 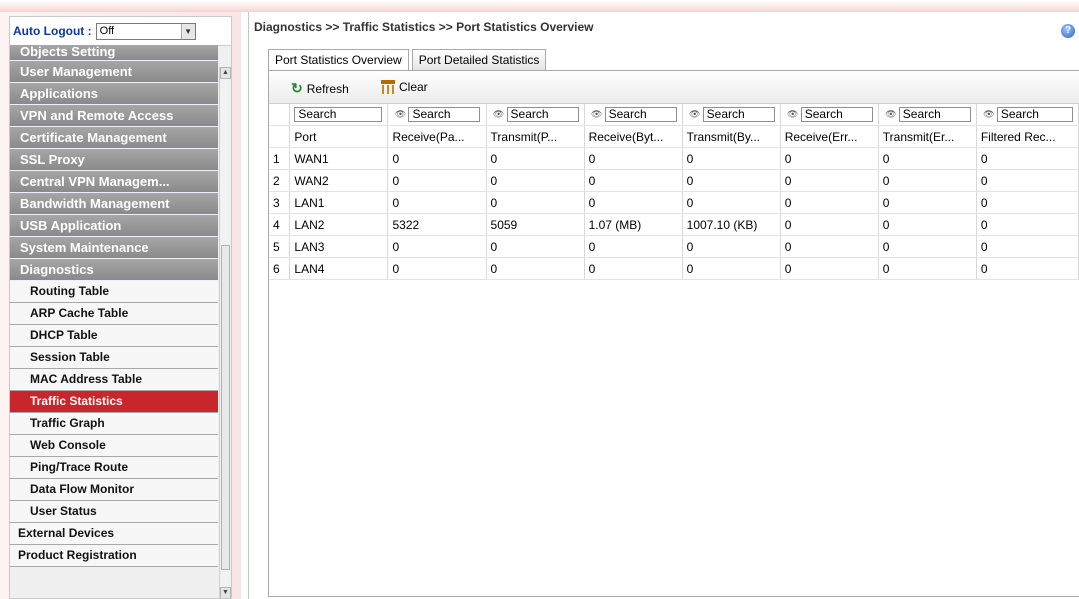 What do you see at coordinates (114, 534) in the screenshot?
I see `sidebar-item-external-devices: External Devices` at bounding box center [114, 534].